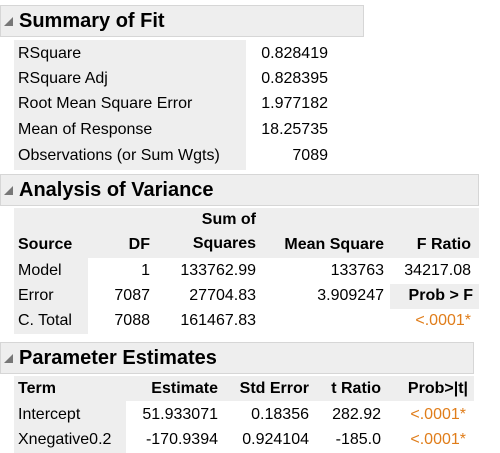 Image resolution: width=500 pixels, height=453 pixels. Describe the element at coordinates (294, 78) in the screenshot. I see `summary-value-rsquare-adj: 0.828395` at that location.